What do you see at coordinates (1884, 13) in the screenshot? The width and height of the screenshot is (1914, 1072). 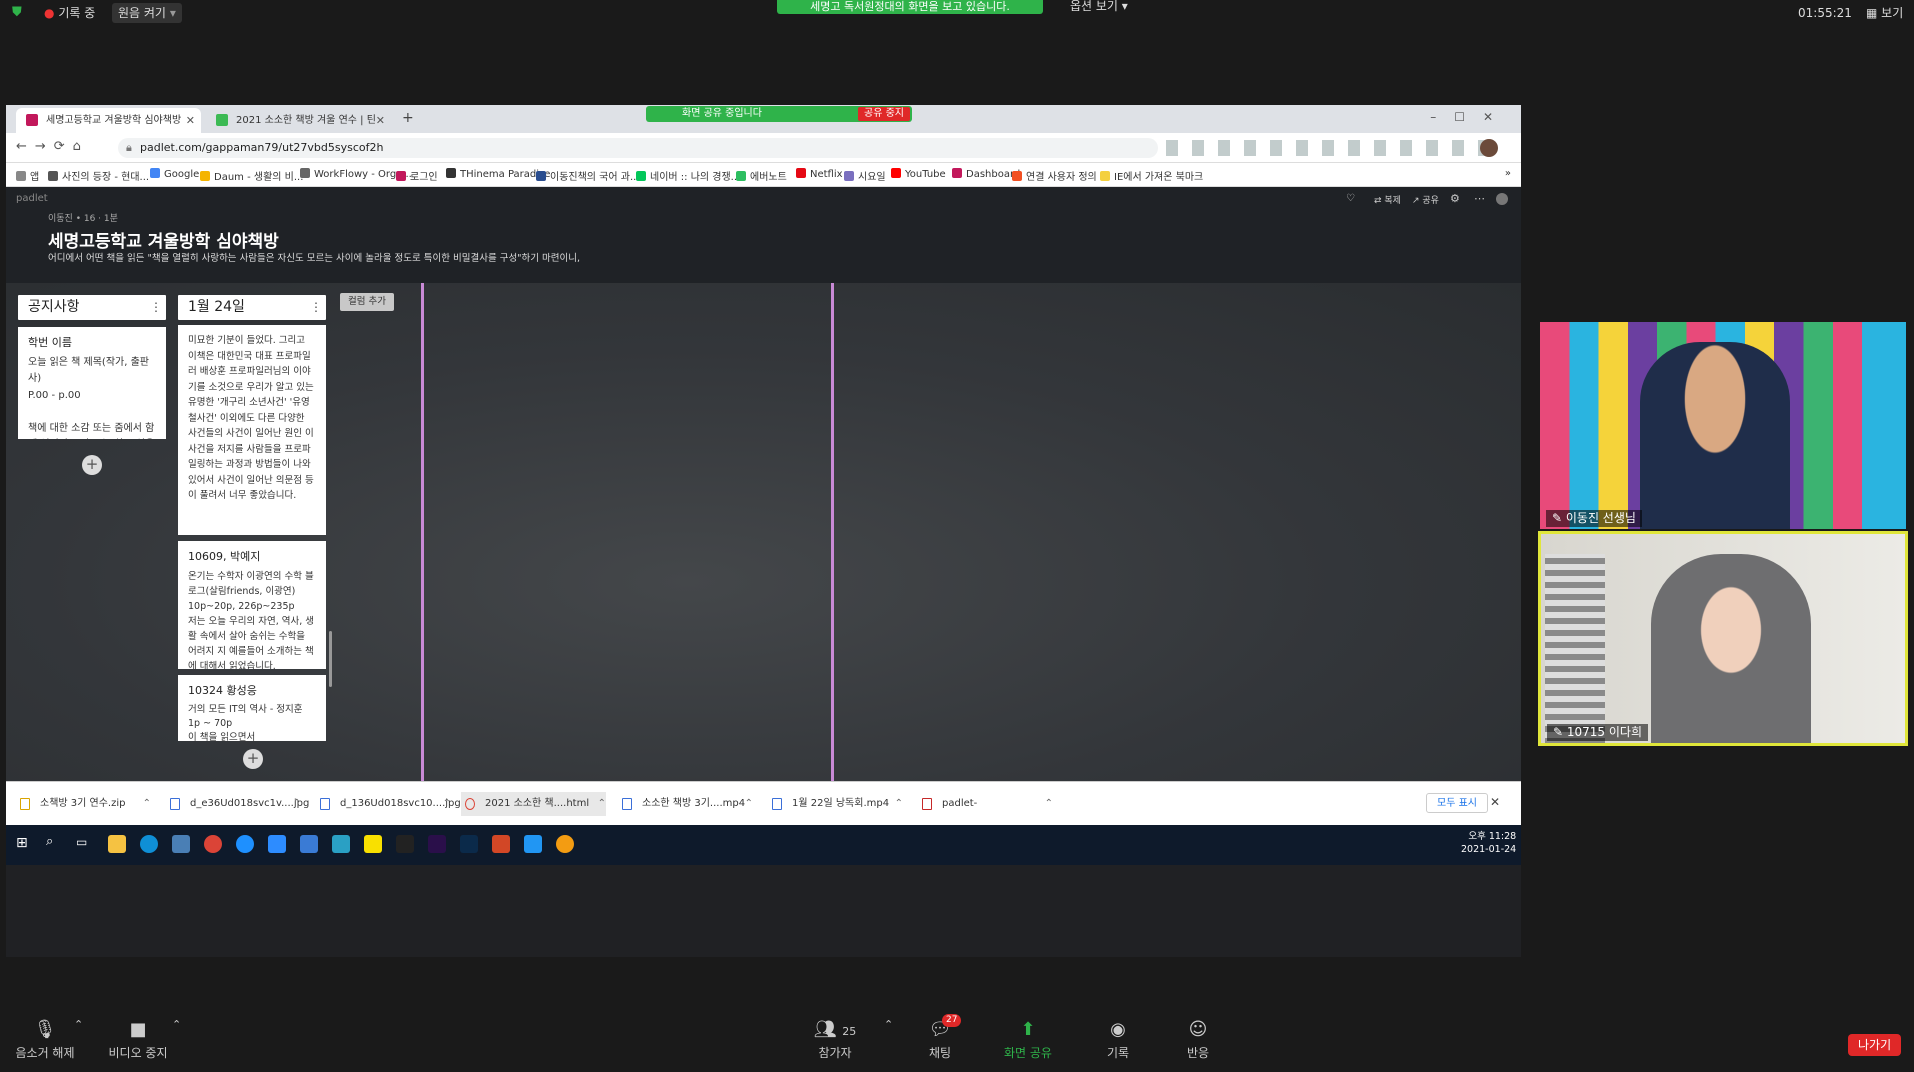 I see `view-button: ▦ 보기` at bounding box center [1884, 13].